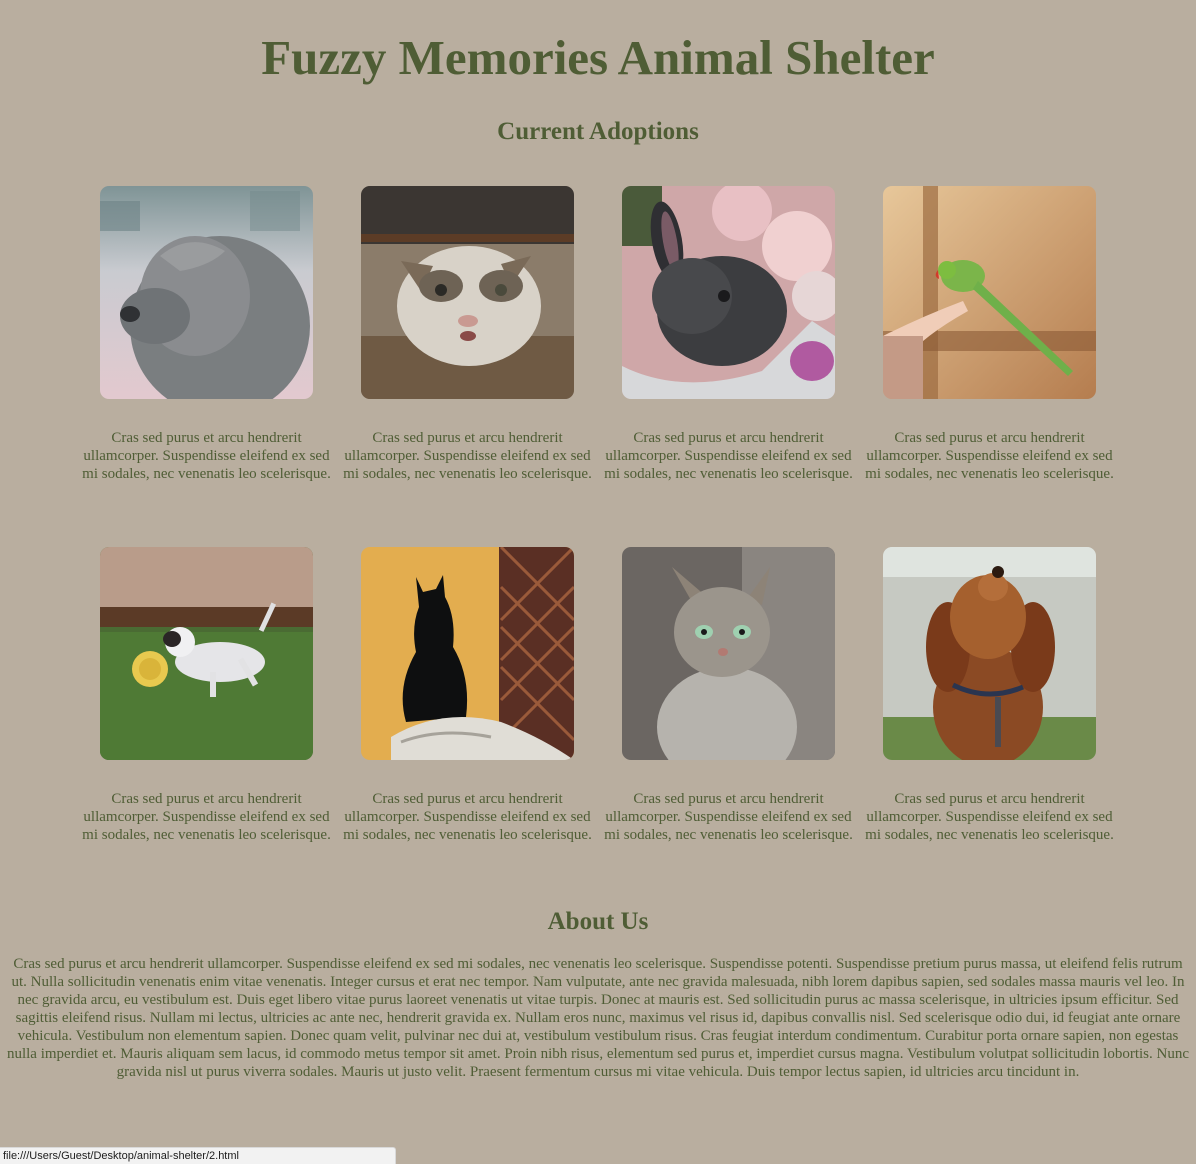 This screenshot has height=1164, width=1196. I want to click on about-heading: About Us, so click(598, 921).